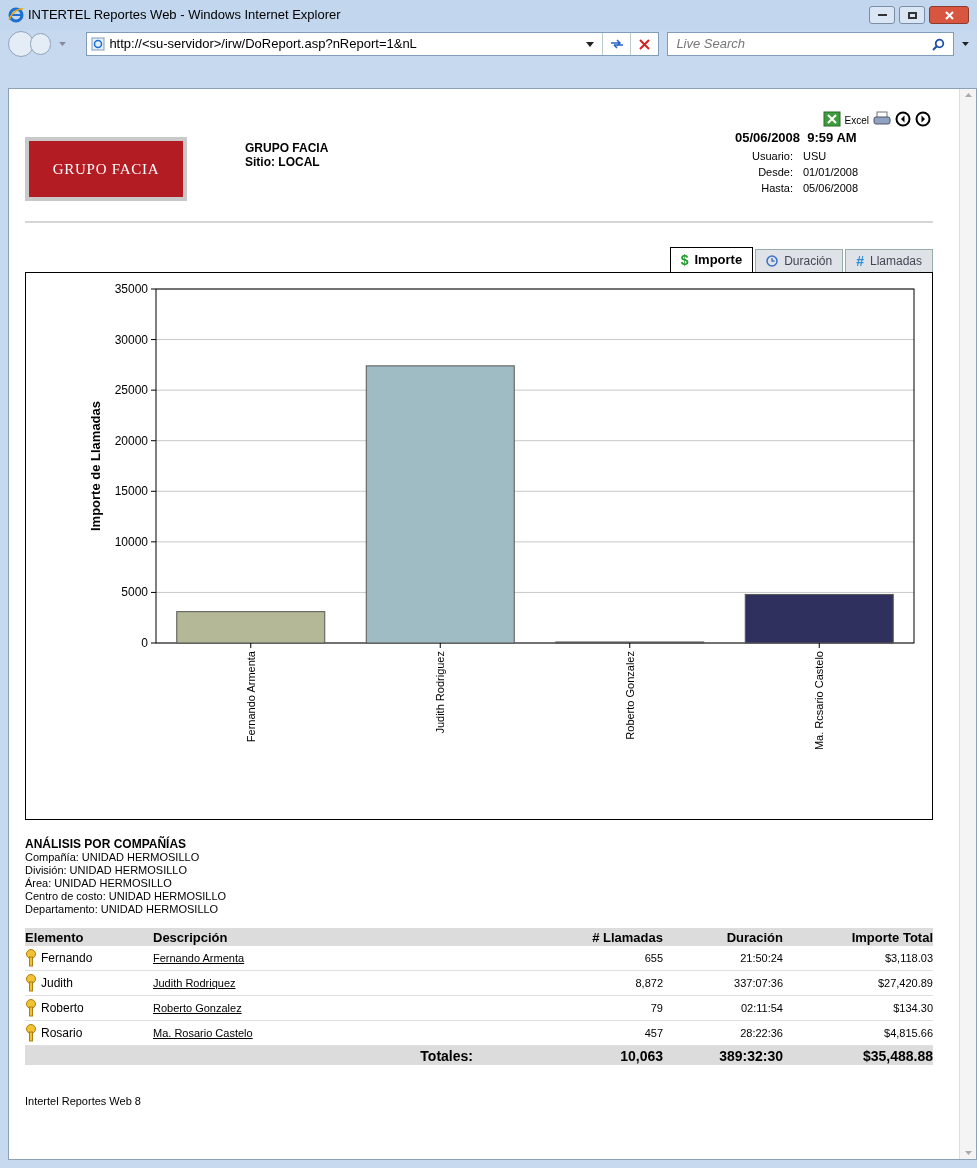 The height and width of the screenshot is (1168, 977). What do you see at coordinates (67, 958) in the screenshot?
I see `table-cell-text: Fernando` at bounding box center [67, 958].